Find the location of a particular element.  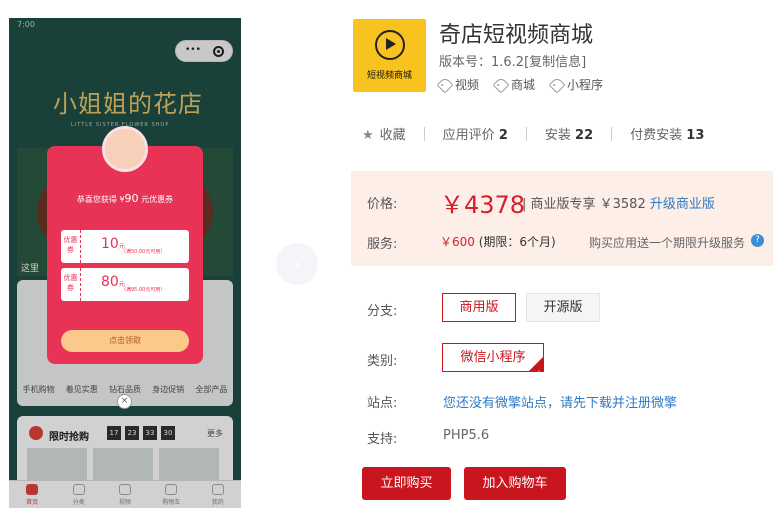

category-option-label: 微信小程序 is located at coordinates (493, 357).